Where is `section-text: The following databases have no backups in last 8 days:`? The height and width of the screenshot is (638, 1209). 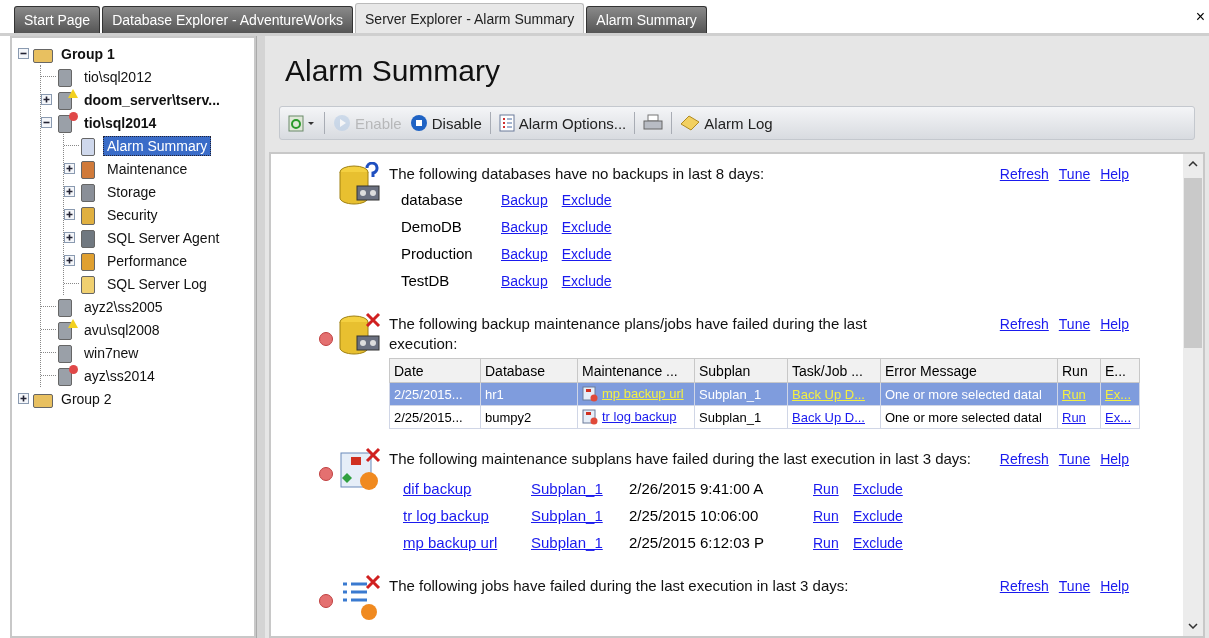 section-text: The following databases have no backups in last 8 days: is located at coordinates (577, 174).